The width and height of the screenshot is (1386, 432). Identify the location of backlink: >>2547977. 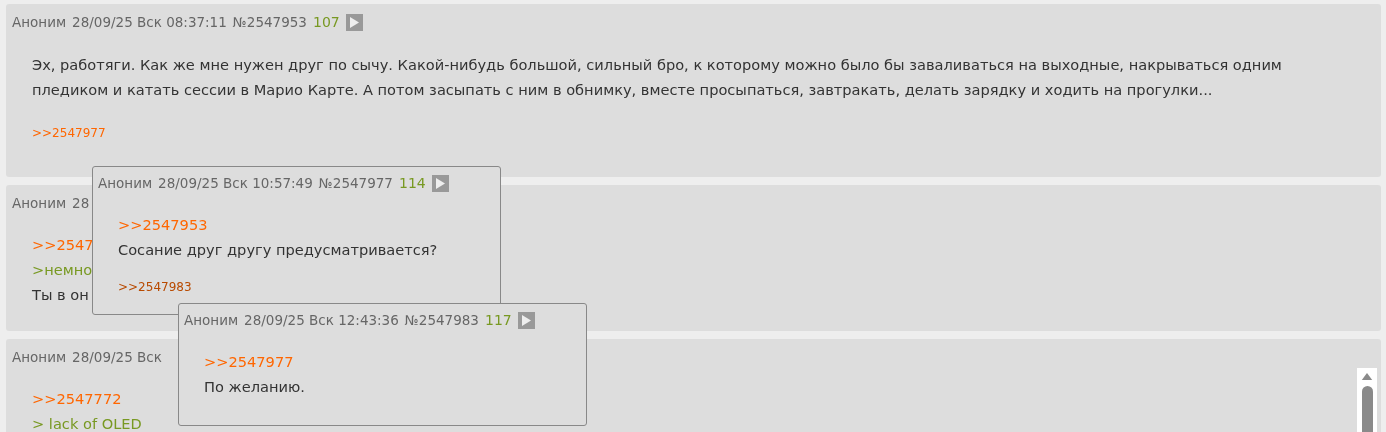
(69, 133).